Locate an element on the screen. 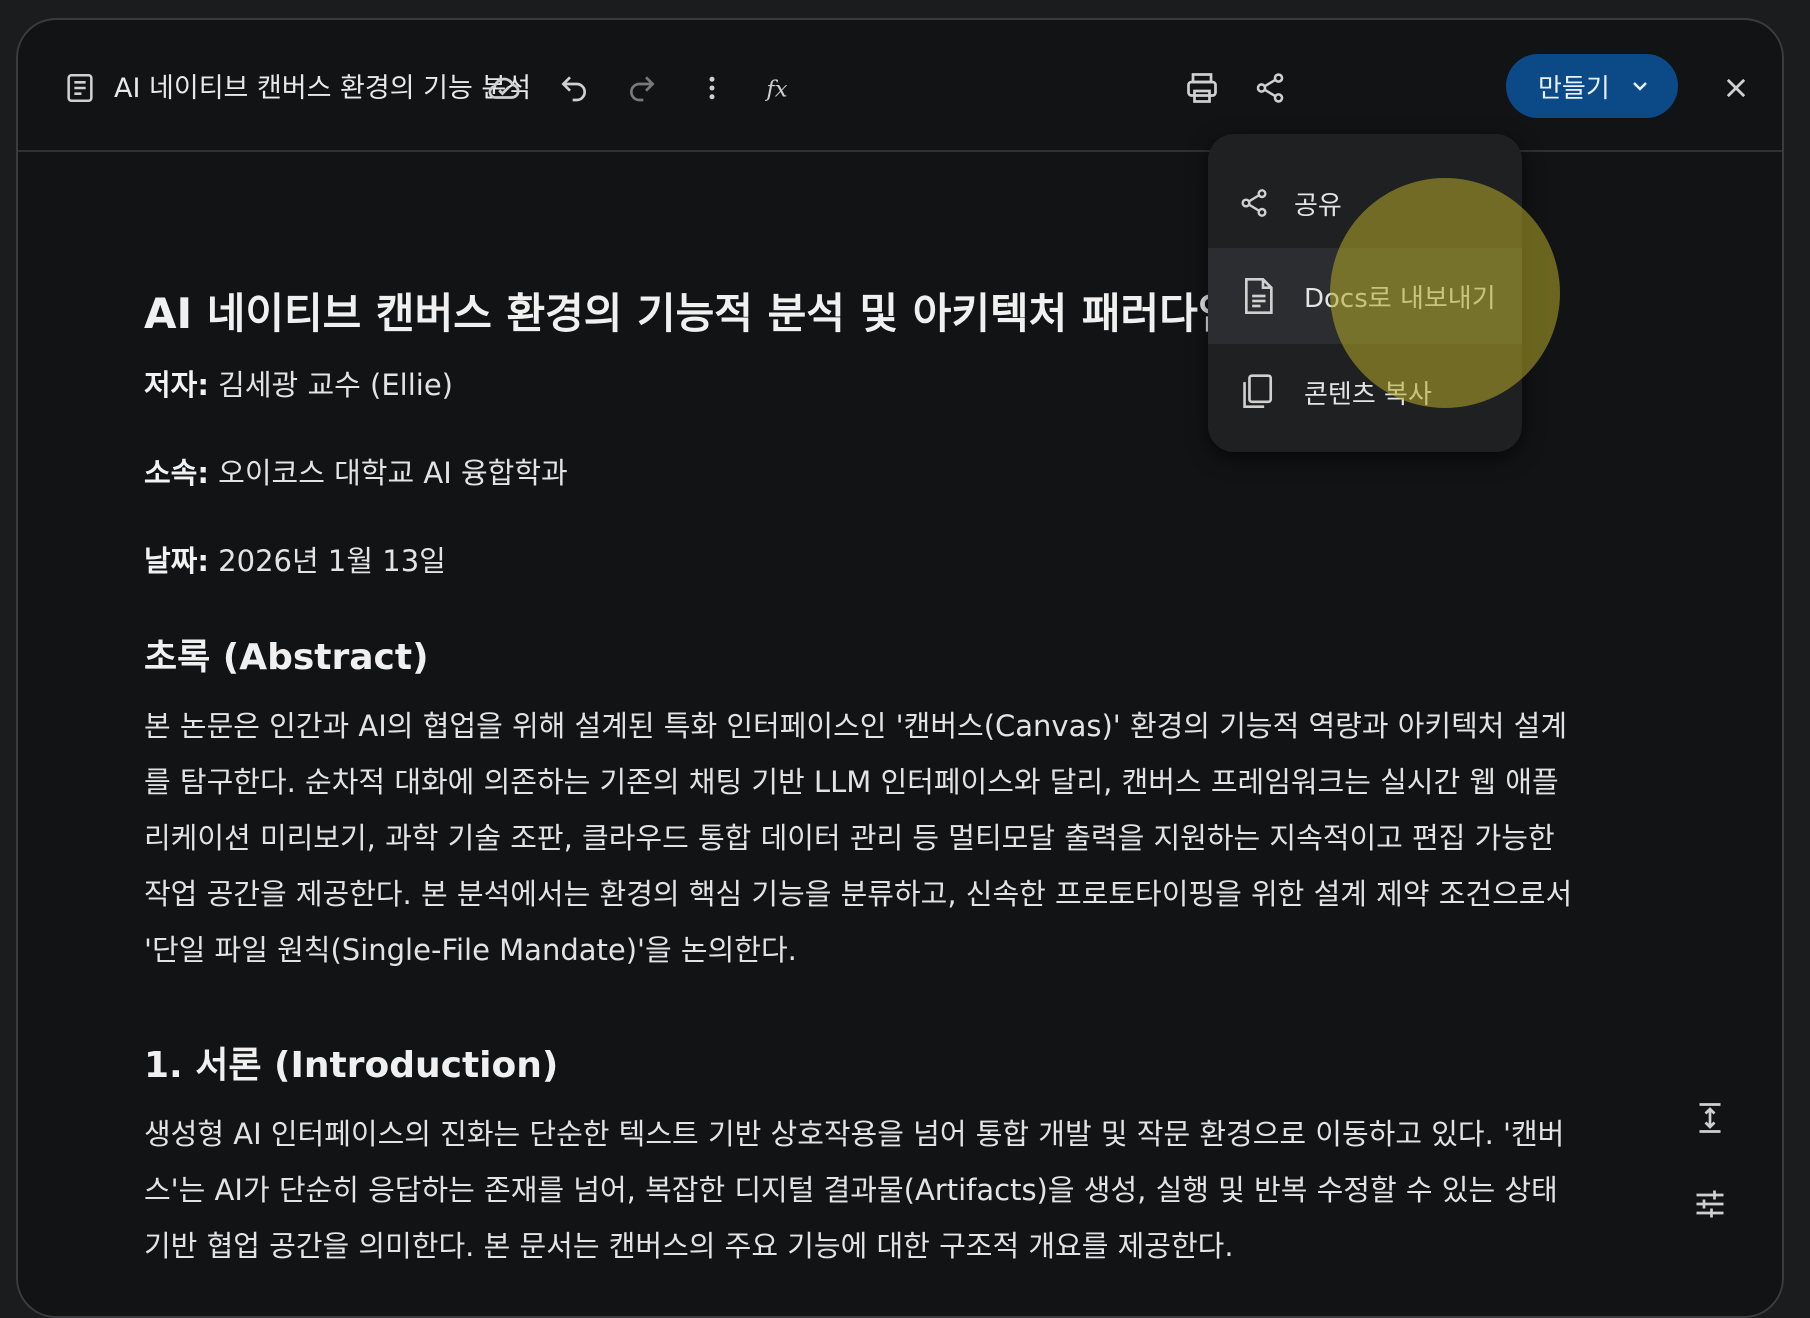 This screenshot has height=1318, width=1810. more-vert-icon is located at coordinates (712, 88).